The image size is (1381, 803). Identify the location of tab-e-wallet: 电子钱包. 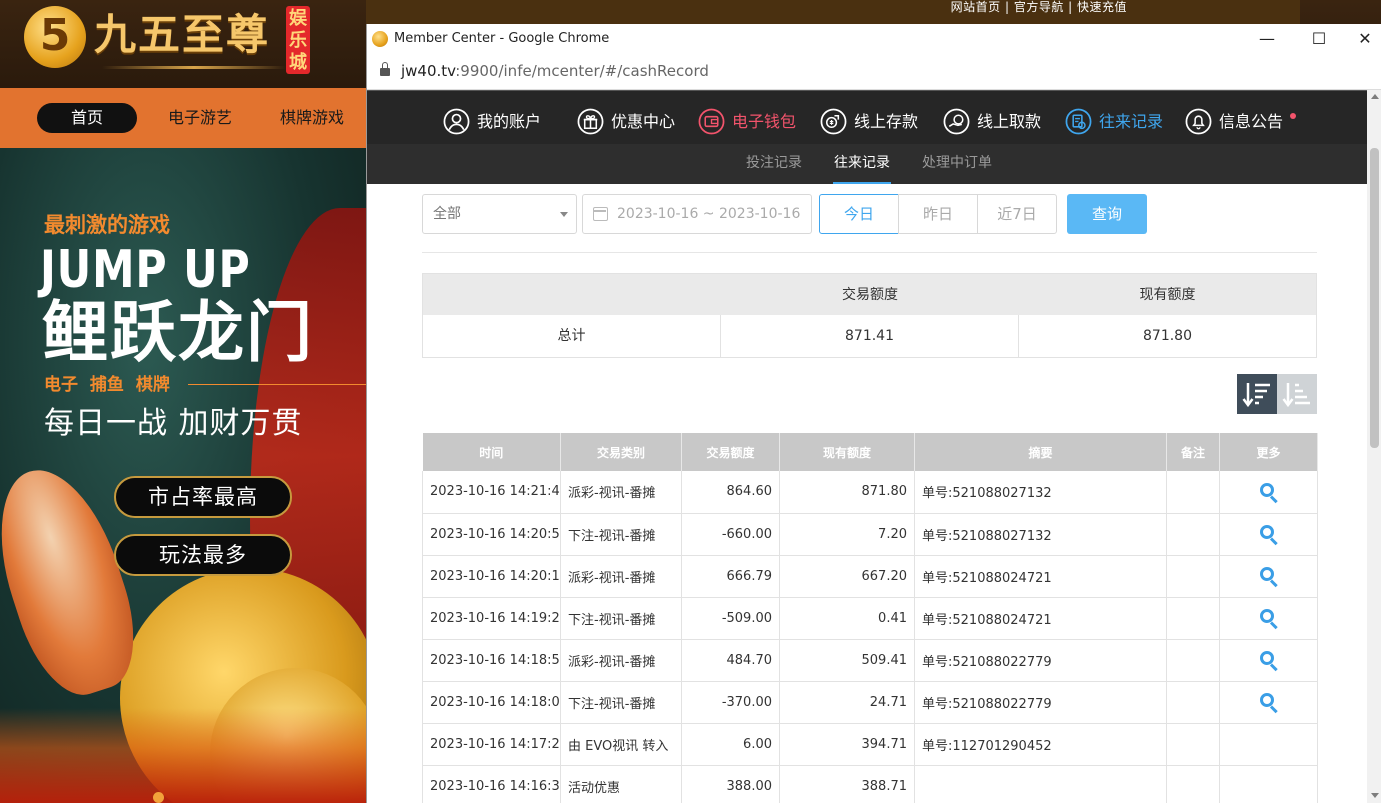
(753, 122).